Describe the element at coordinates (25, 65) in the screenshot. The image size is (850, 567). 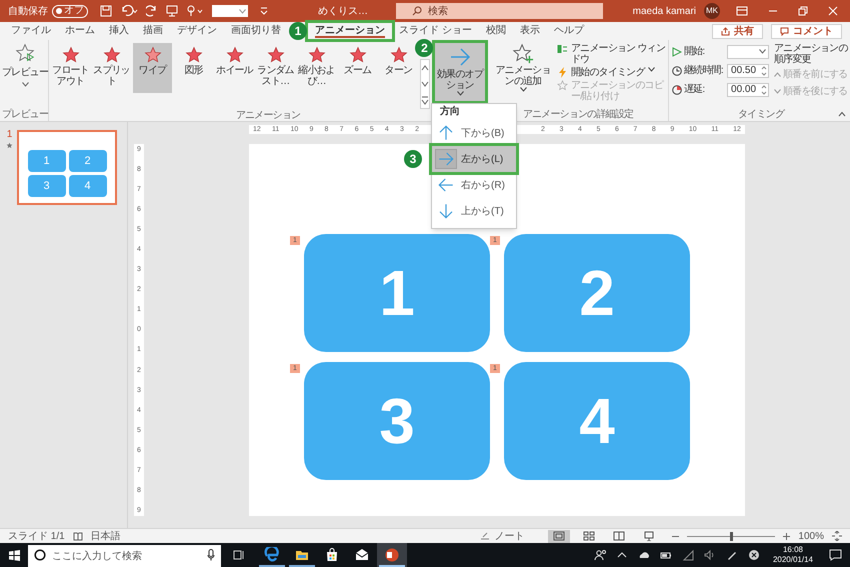
I see `preview-button: プレビュー` at that location.